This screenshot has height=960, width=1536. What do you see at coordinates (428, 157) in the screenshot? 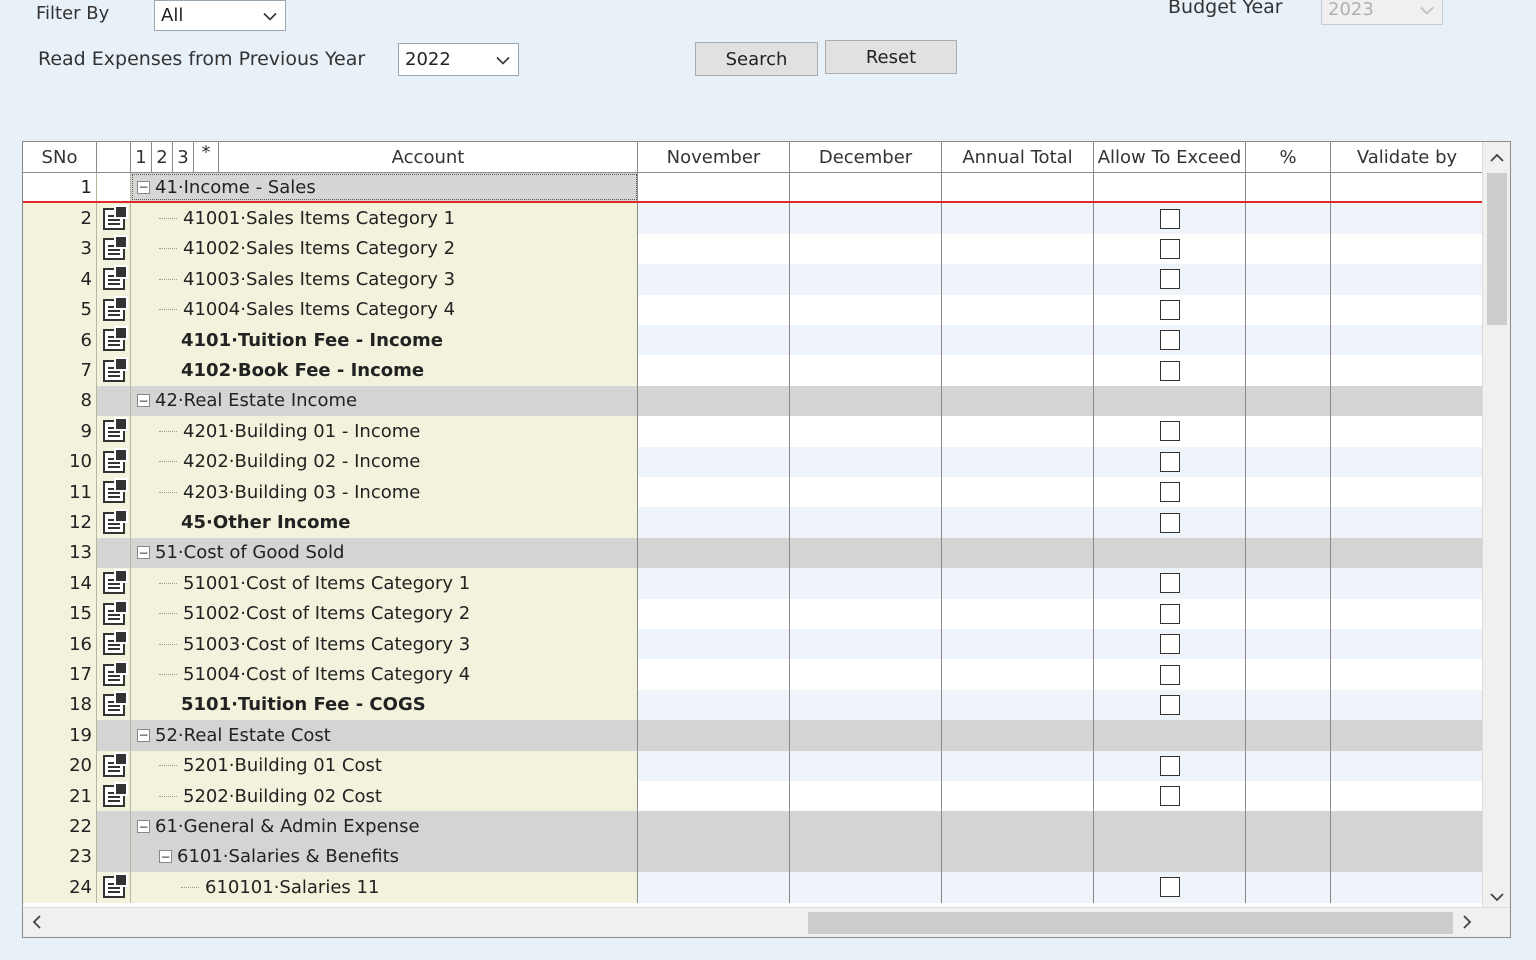
I see `col-header-account: Account` at bounding box center [428, 157].